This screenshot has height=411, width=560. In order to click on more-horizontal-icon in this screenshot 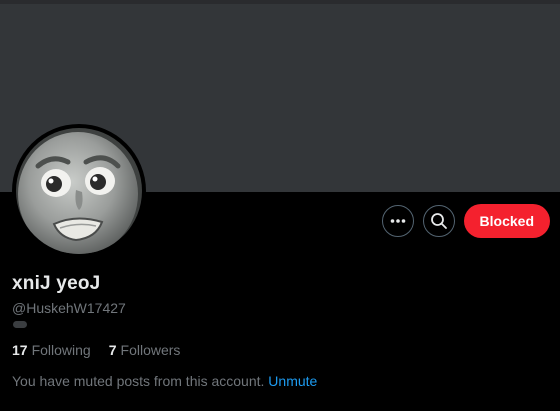, I will do `click(397, 221)`.